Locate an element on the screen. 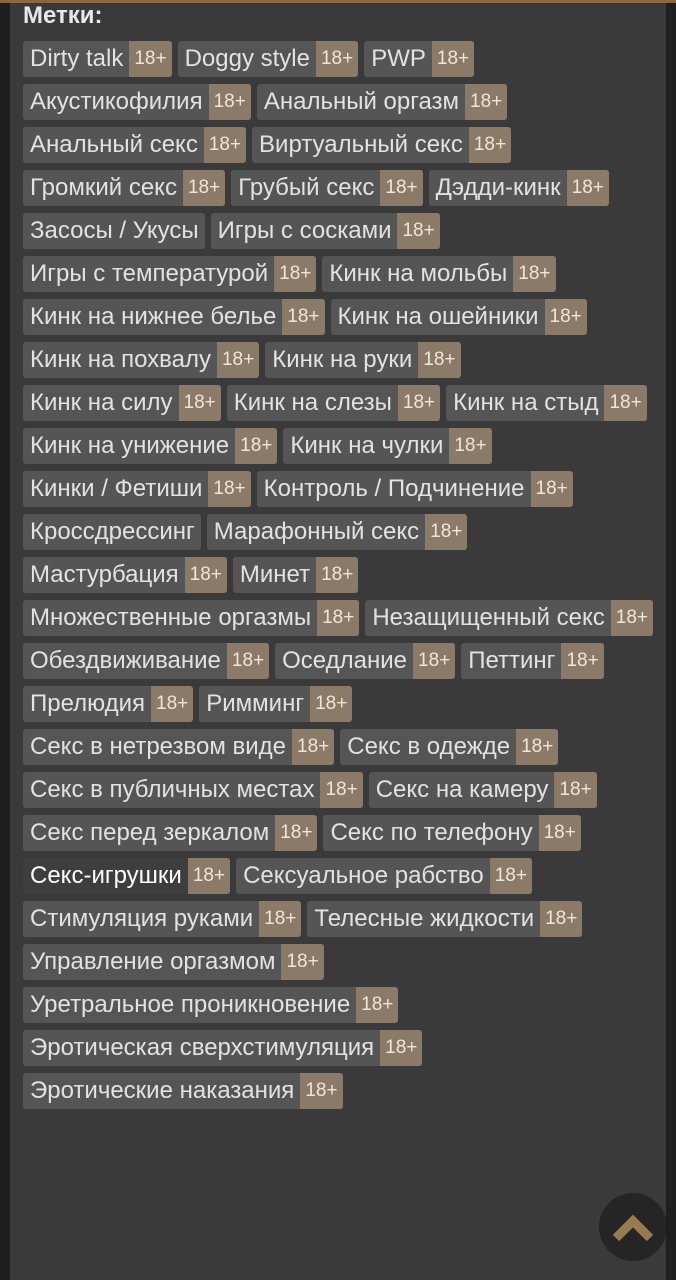  tag-label: Секс по телефону is located at coordinates (431, 832).